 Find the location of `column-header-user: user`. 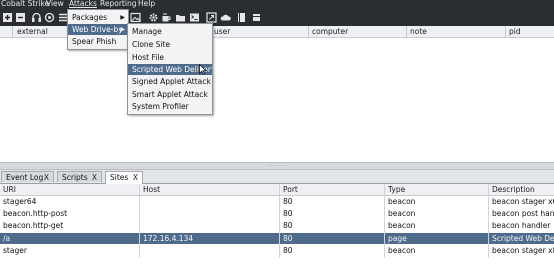

column-header-user: user is located at coordinates (259, 31).